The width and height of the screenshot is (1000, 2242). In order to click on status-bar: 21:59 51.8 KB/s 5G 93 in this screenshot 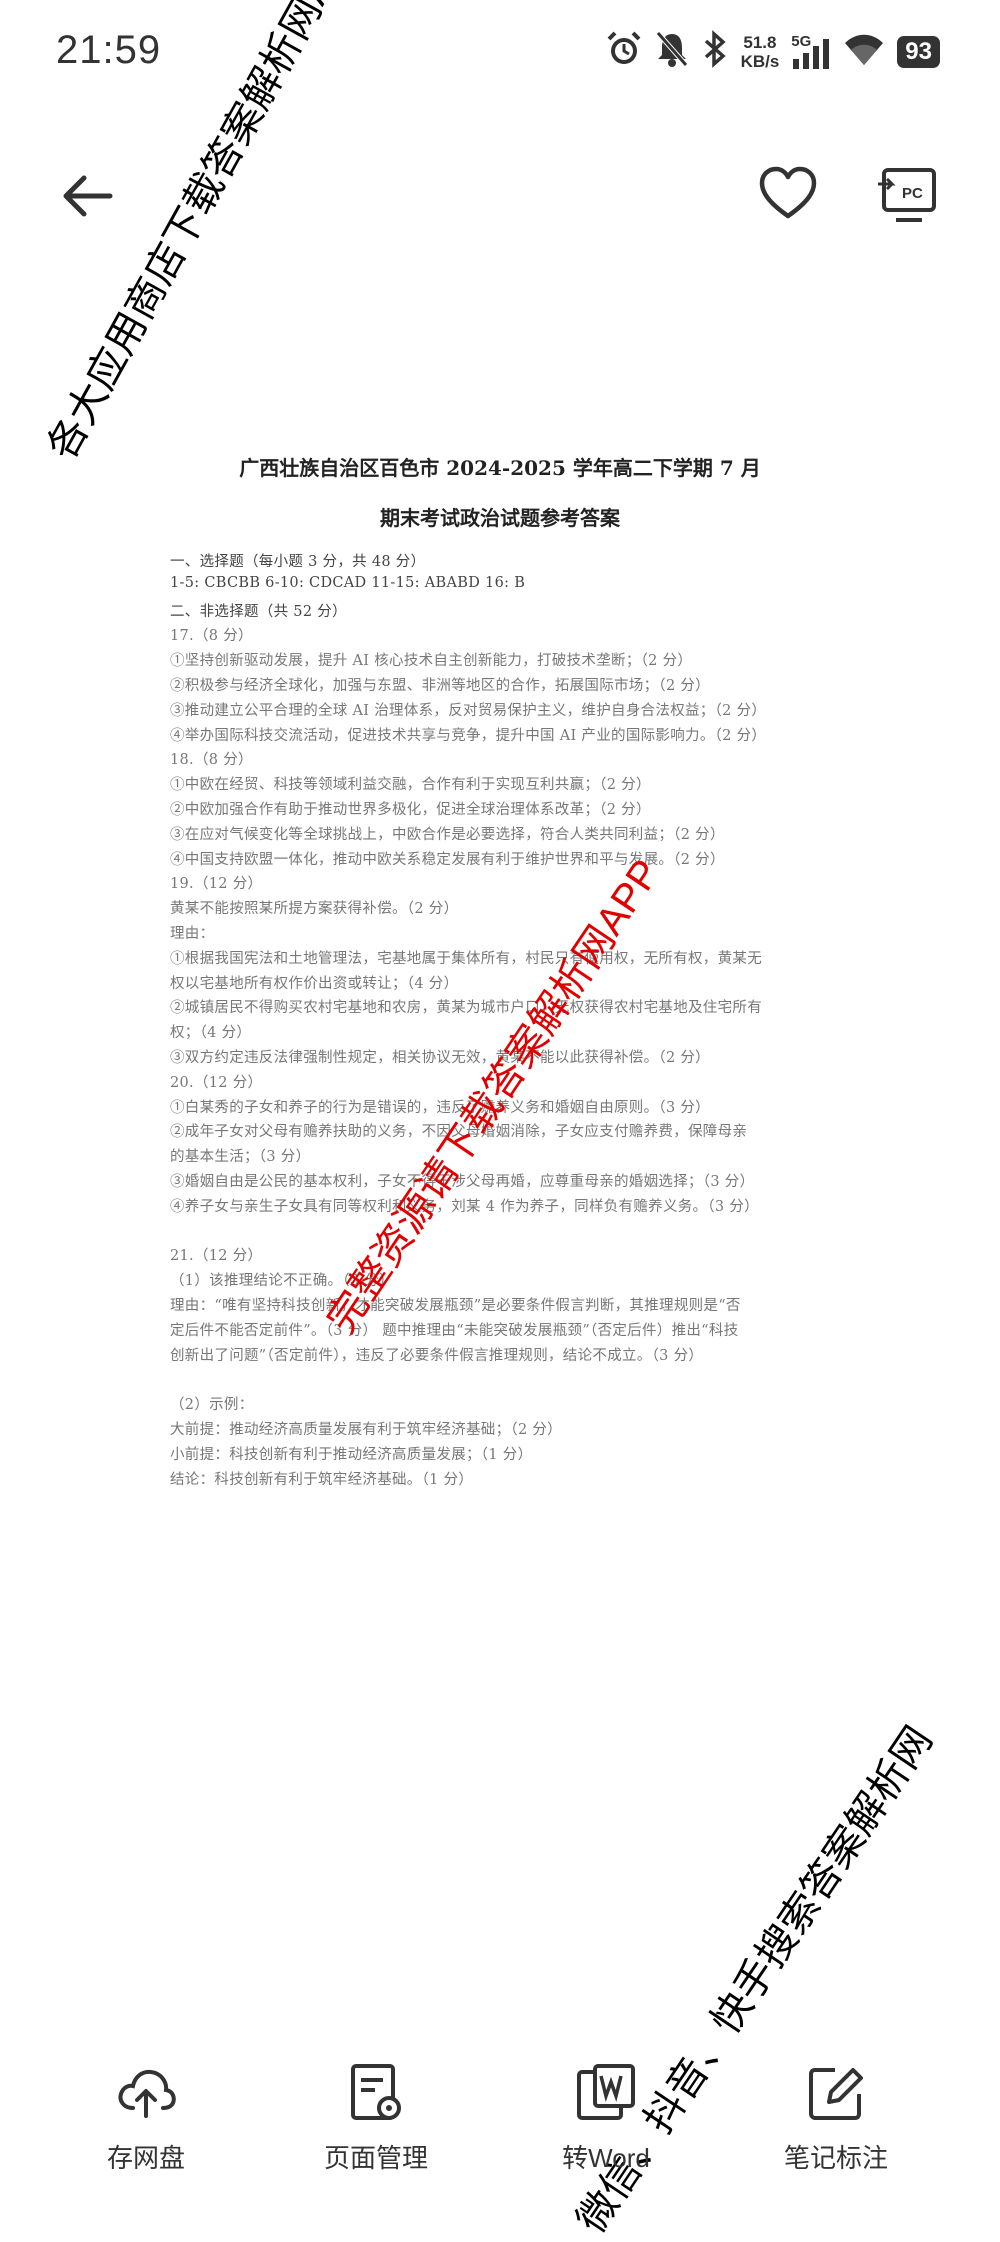, I will do `click(500, 55)`.